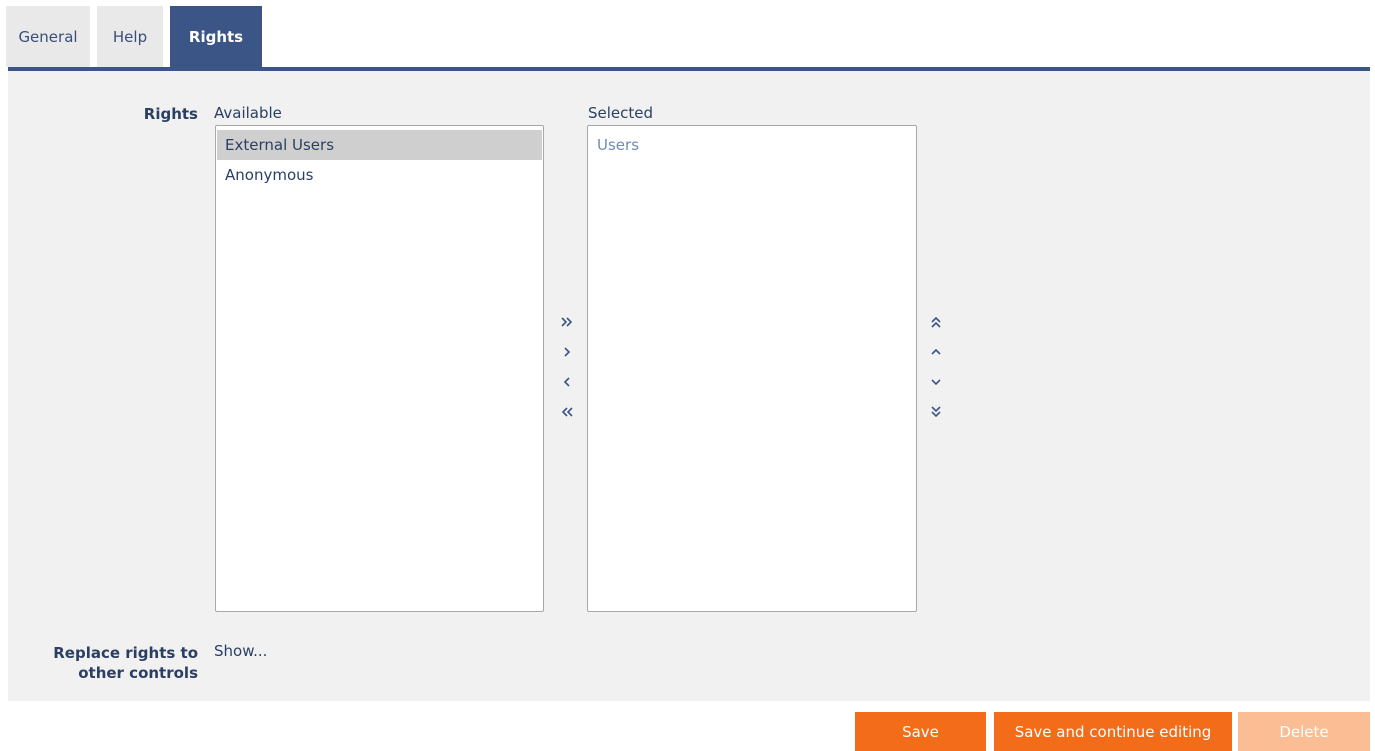 The image size is (1375, 751). Describe the element at coordinates (1304, 731) in the screenshot. I see `delete-button: Delete` at that location.